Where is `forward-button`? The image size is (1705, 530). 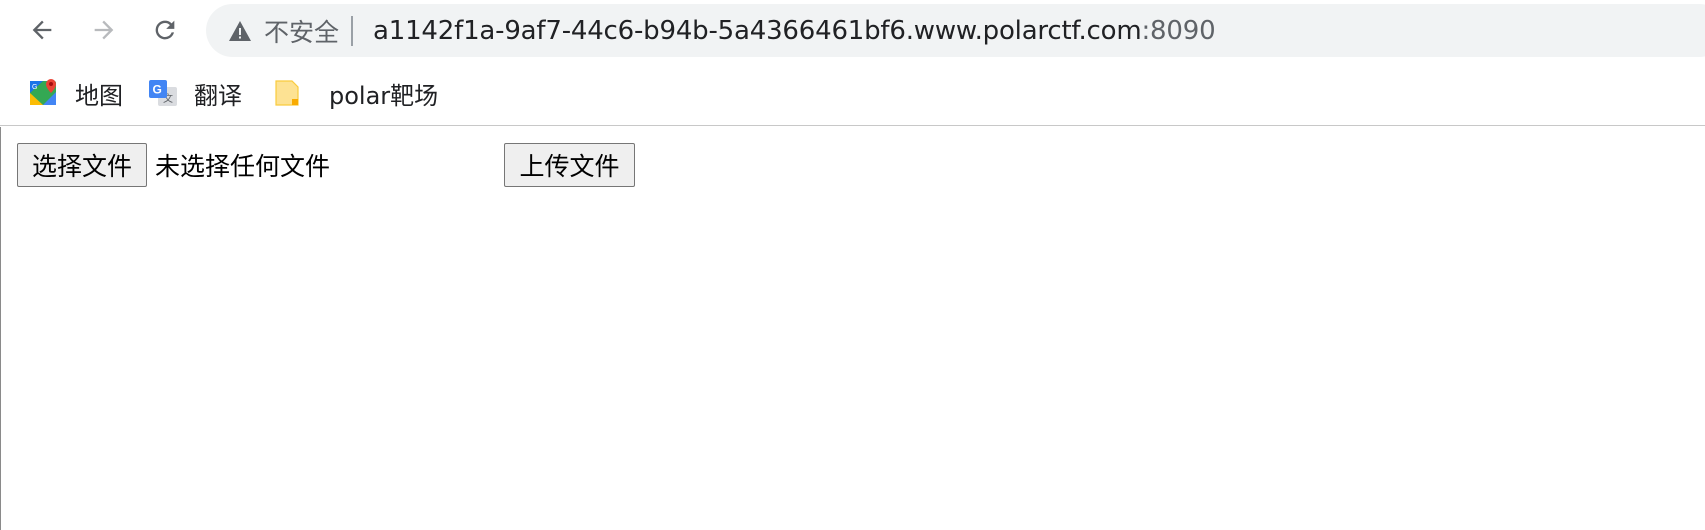
forward-button is located at coordinates (104, 30).